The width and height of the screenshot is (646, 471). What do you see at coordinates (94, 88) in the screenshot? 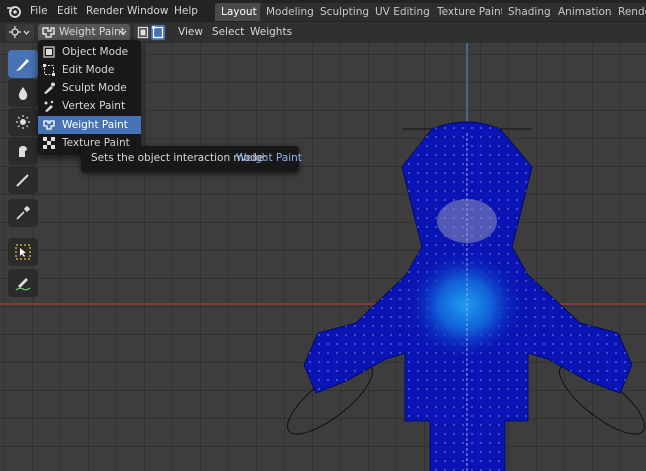
I see `menu-item-label: Sculpt Mode` at bounding box center [94, 88].